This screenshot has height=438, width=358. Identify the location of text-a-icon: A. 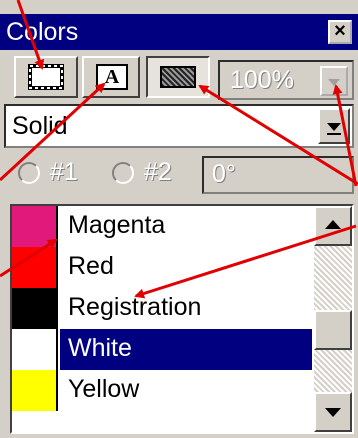
(112, 77).